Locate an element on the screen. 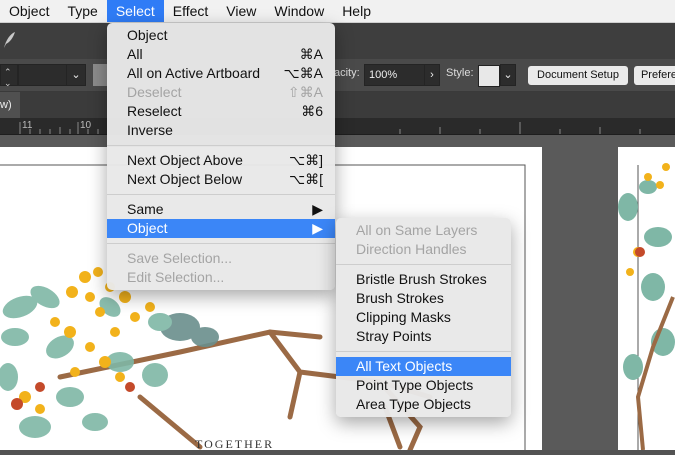  select-menu-item-inverse: Inverse is located at coordinates (221, 130).